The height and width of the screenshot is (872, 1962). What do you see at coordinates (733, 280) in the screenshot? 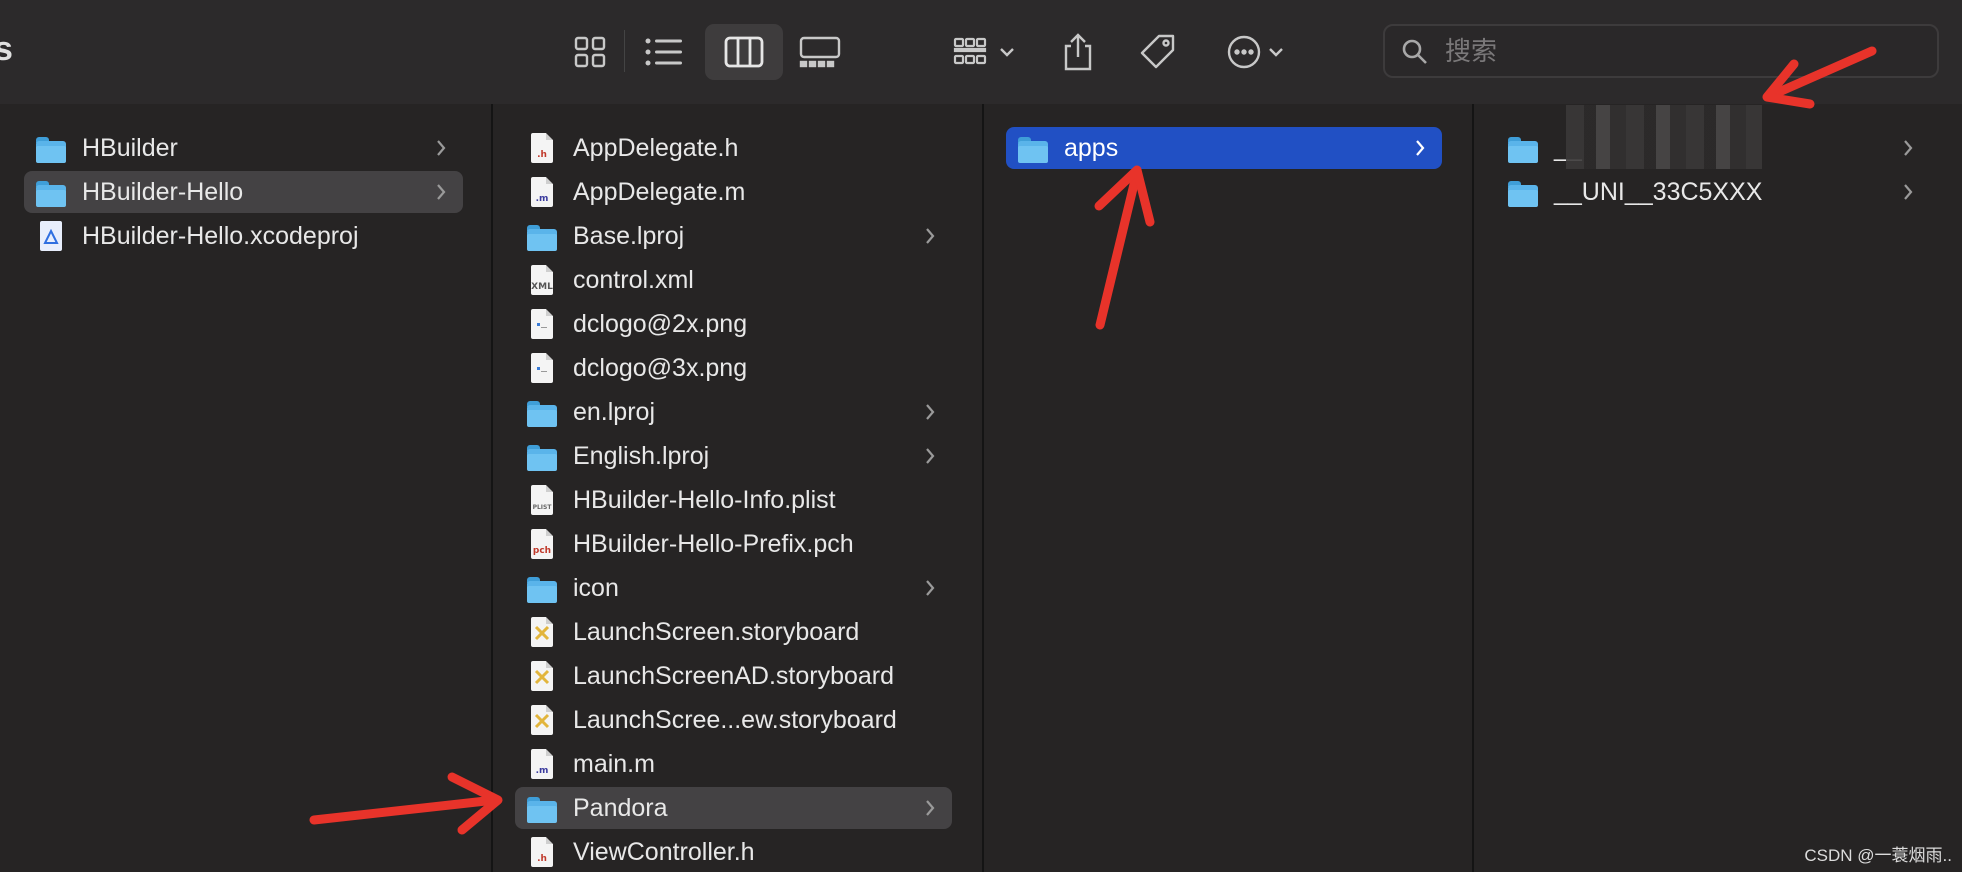
I see `file-row: XML control.xml` at bounding box center [733, 280].